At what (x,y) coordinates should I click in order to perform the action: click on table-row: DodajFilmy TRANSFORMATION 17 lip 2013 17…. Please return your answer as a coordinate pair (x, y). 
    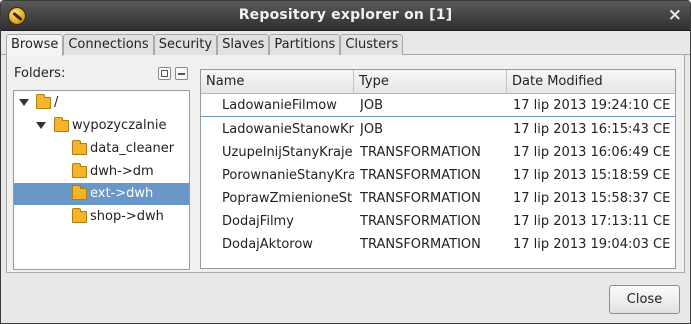
    Looking at the image, I should click on (438, 221).